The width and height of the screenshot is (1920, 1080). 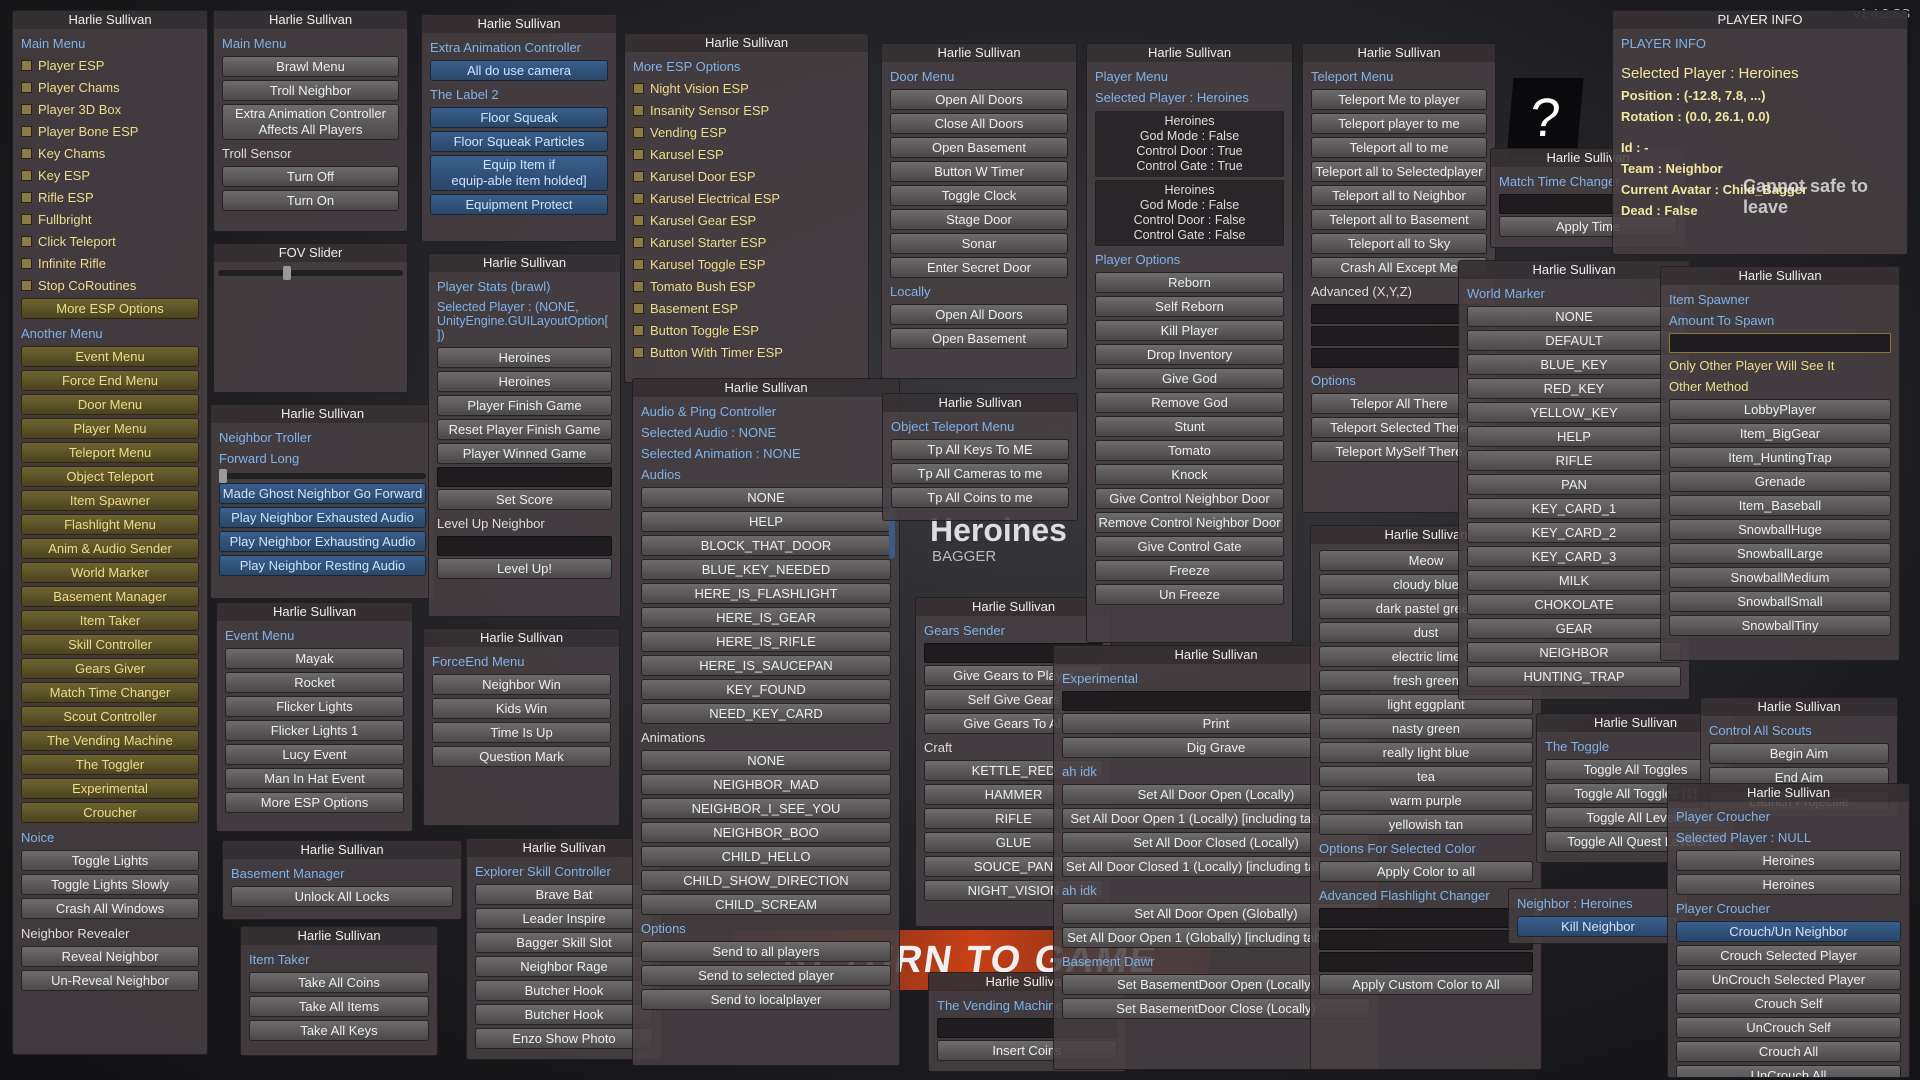 What do you see at coordinates (1788, 931) in the screenshot?
I see `crouch-neighbor-button: Crouch/Un Neighbor` at bounding box center [1788, 931].